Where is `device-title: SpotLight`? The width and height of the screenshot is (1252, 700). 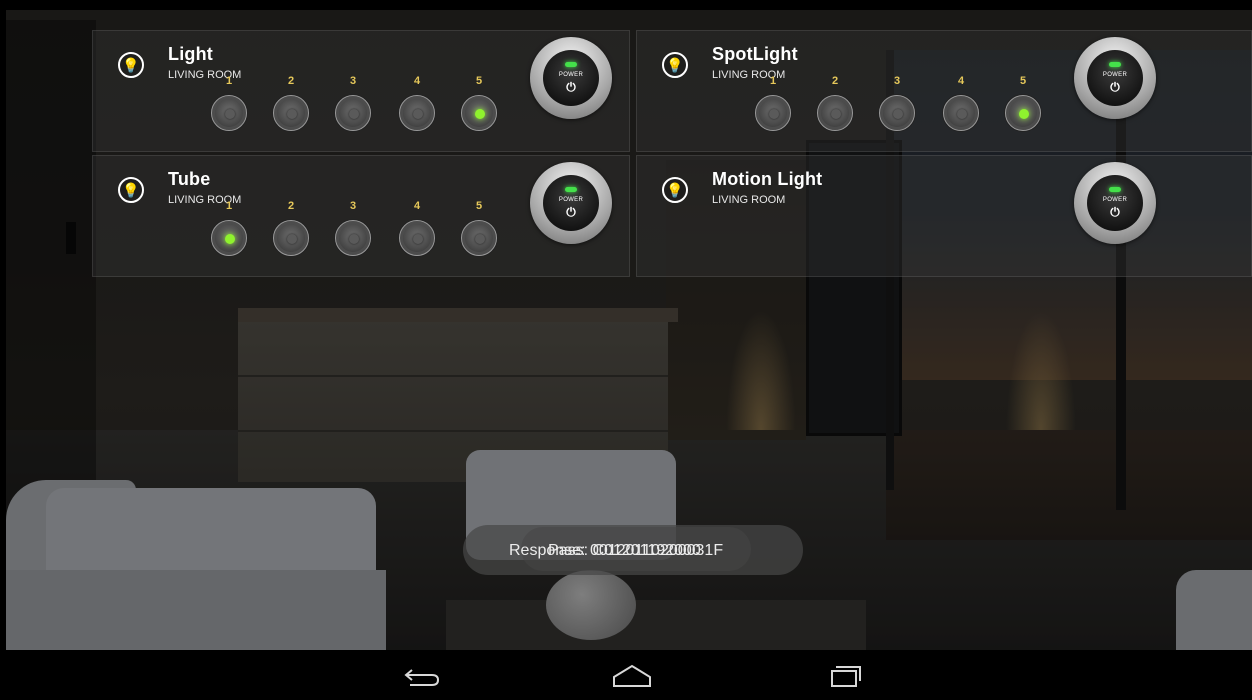
device-title: SpotLight is located at coordinates (755, 54).